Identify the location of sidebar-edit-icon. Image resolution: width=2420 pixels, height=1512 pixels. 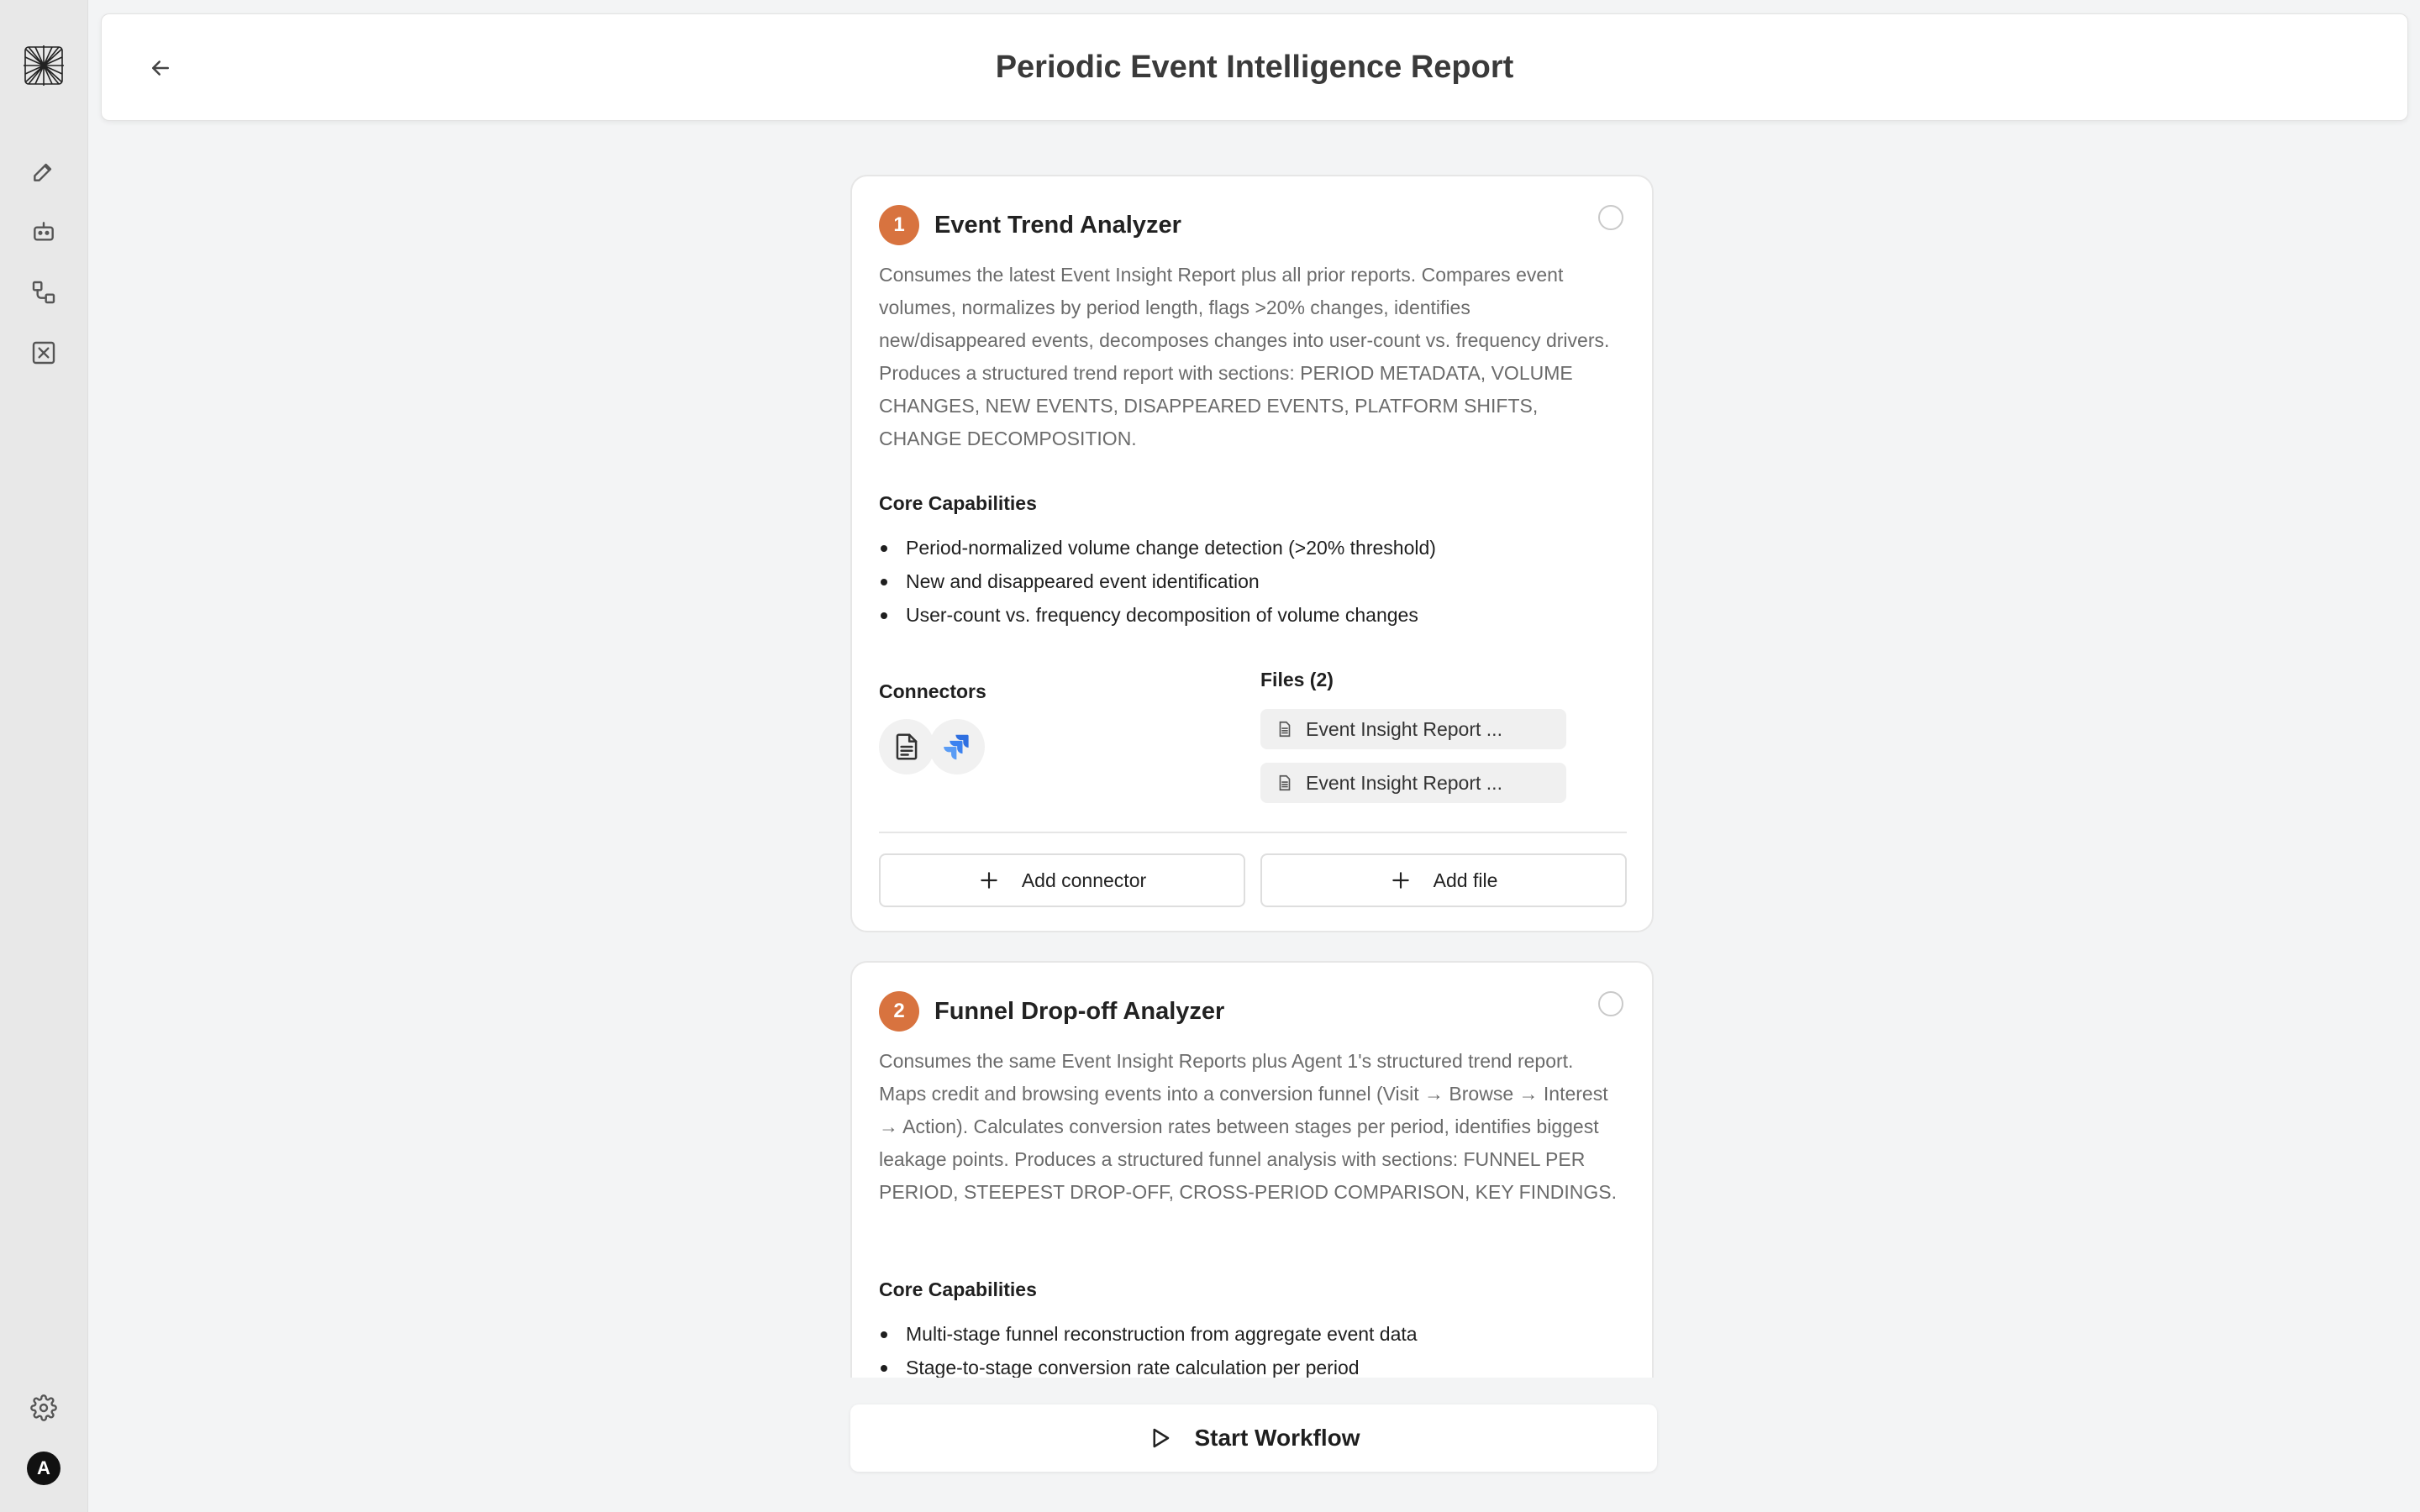
(44, 171).